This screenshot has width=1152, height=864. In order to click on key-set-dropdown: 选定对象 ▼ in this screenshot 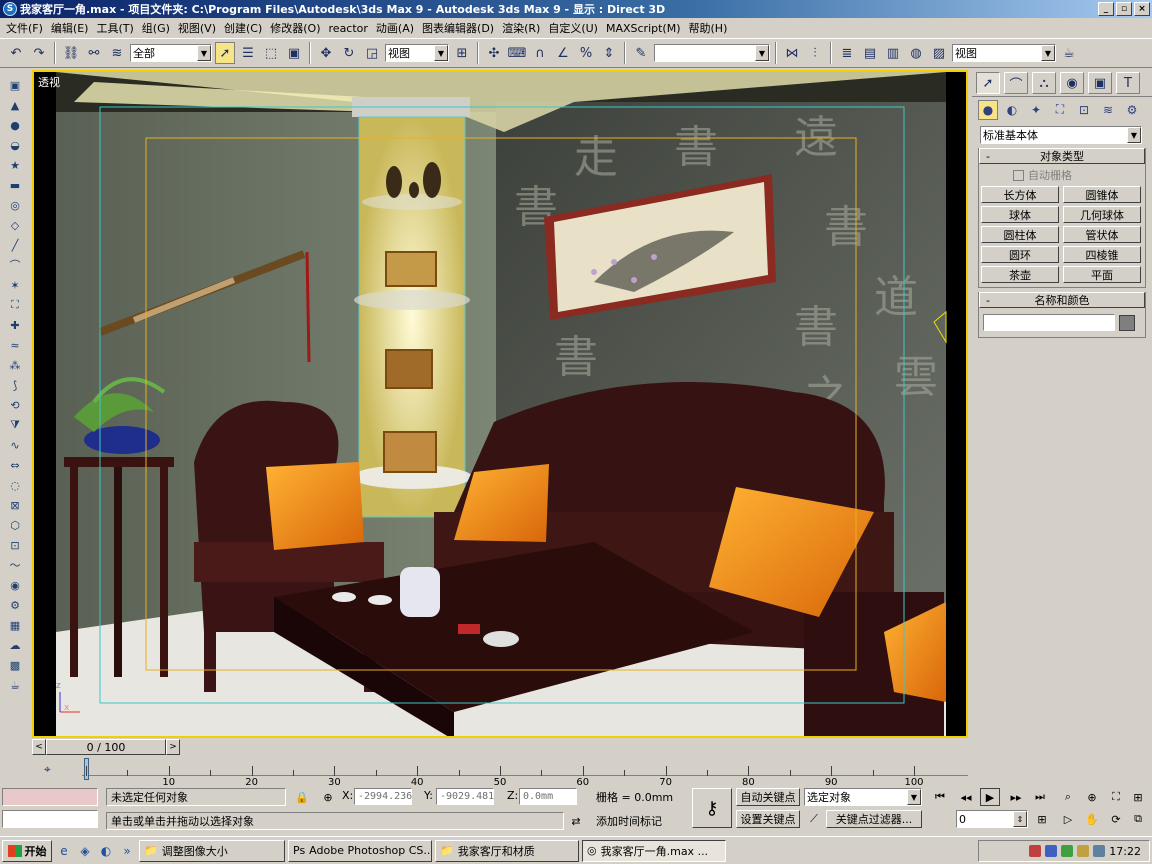, I will do `click(863, 797)`.